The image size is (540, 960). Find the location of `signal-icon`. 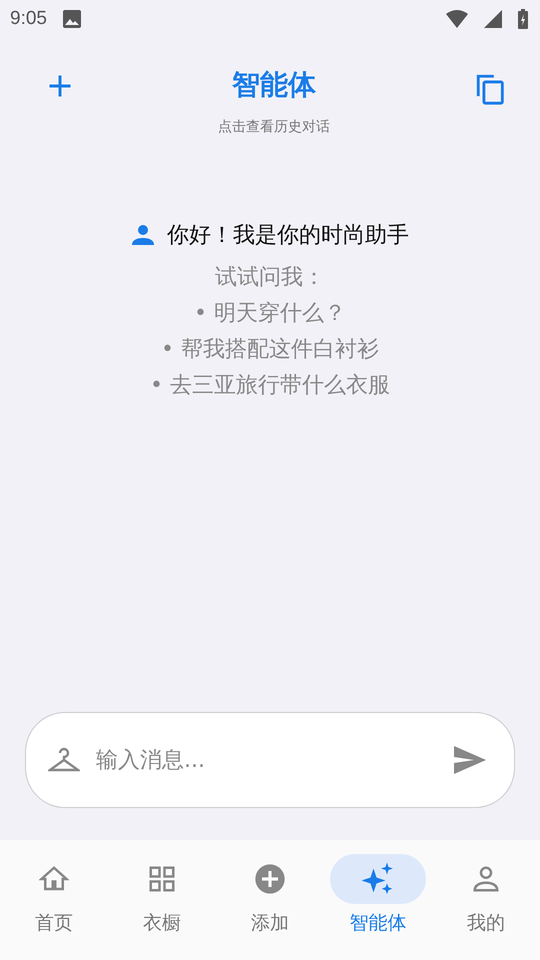

signal-icon is located at coordinates (493, 19).